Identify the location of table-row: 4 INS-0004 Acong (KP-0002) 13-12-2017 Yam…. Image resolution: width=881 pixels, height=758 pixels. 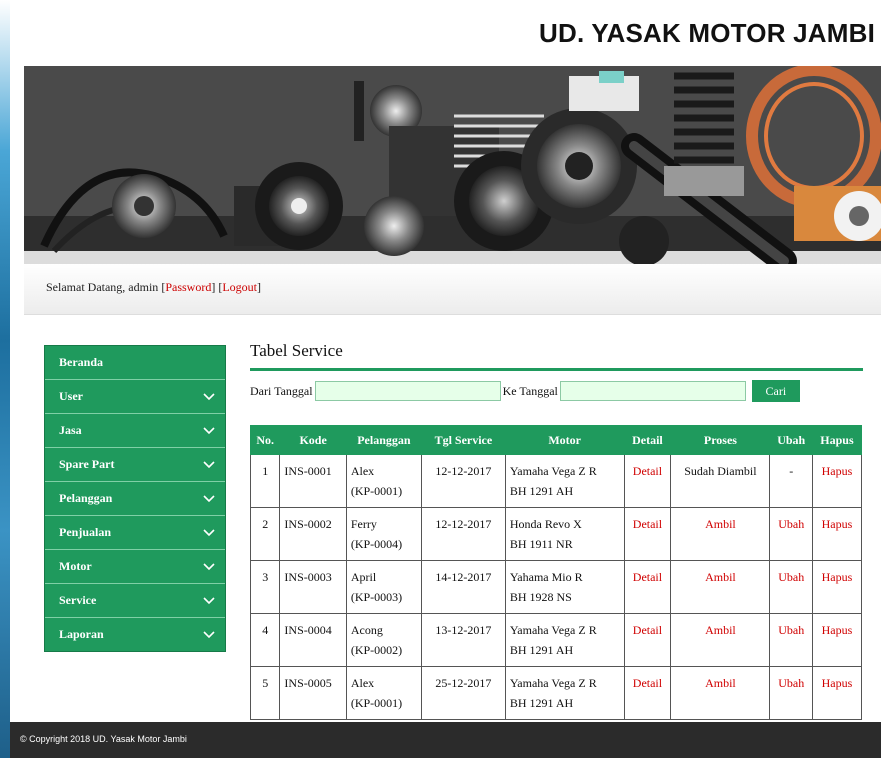
(556, 640).